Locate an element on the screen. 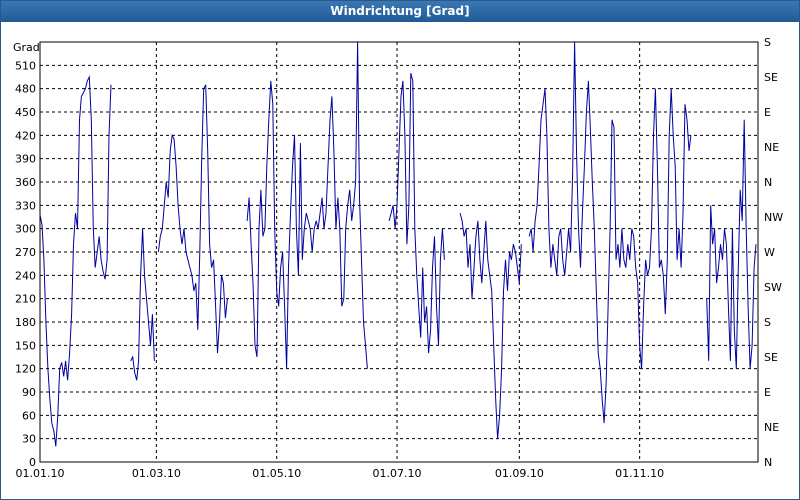 Image resolution: width=800 pixels, height=500 pixels. y-tick-label: 390 is located at coordinates (25, 159).